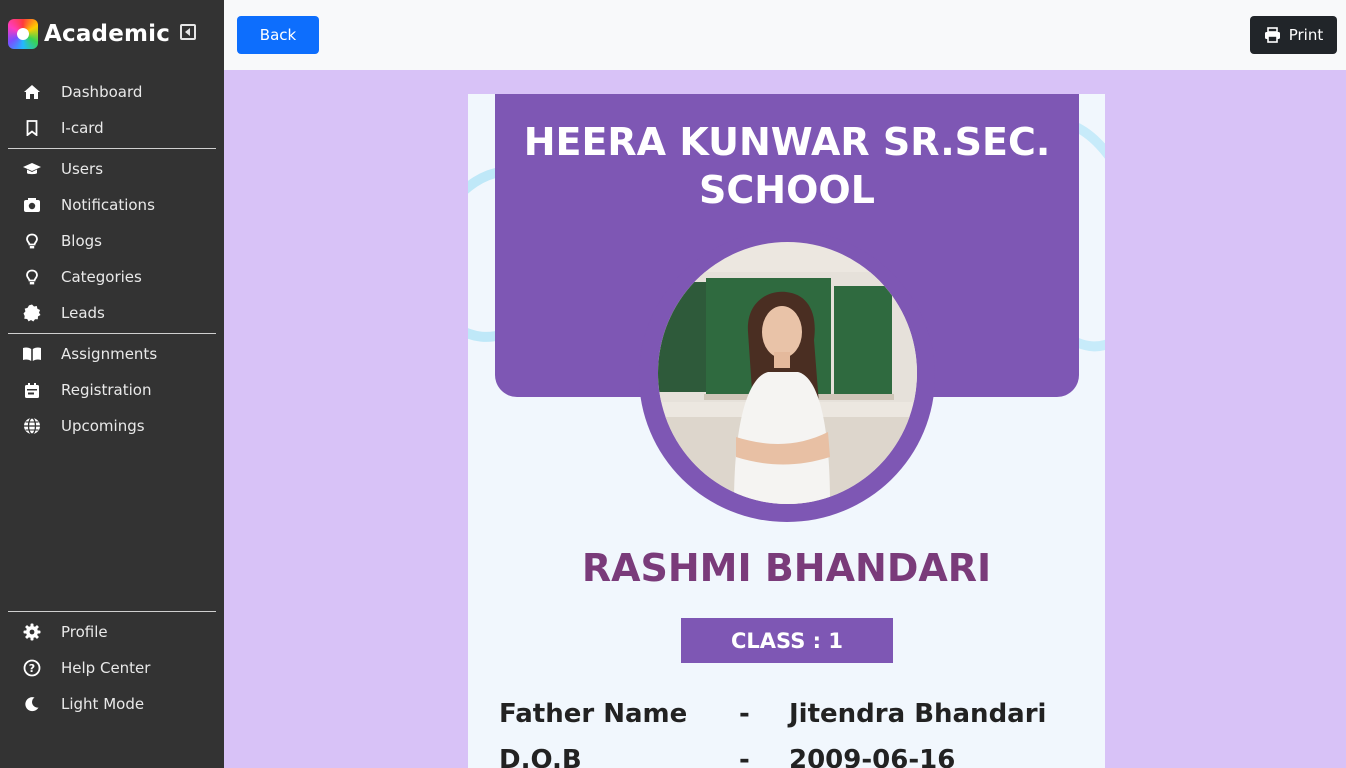  Describe the element at coordinates (109, 354) in the screenshot. I see `sidebar-item-label: Assignments` at that location.